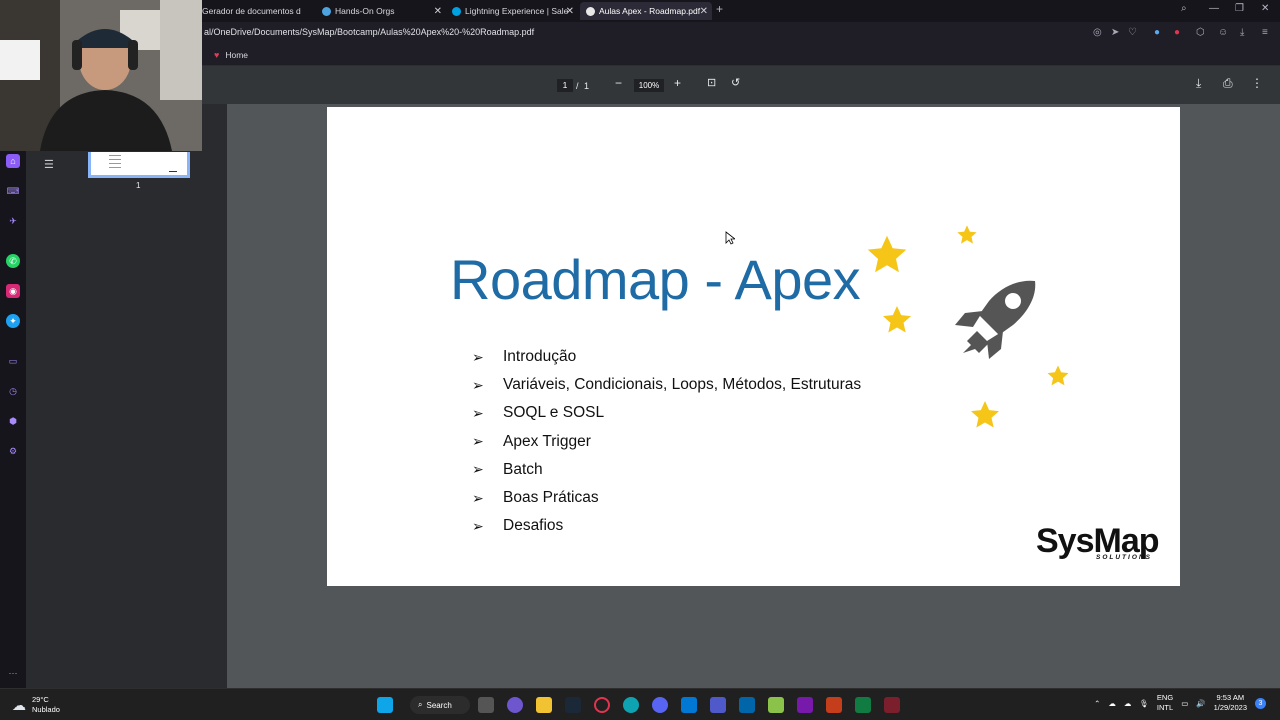 The height and width of the screenshot is (720, 1280). I want to click on rocket-icon: ✈, so click(13, 221).